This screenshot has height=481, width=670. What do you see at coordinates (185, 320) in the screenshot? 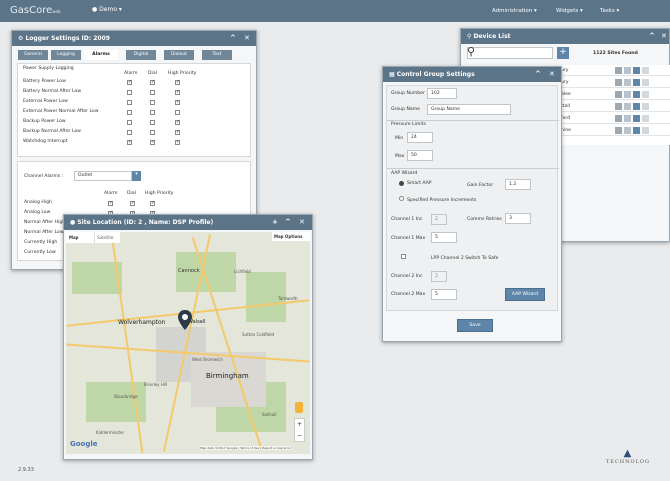
I see `site-marker-icon` at bounding box center [185, 320].